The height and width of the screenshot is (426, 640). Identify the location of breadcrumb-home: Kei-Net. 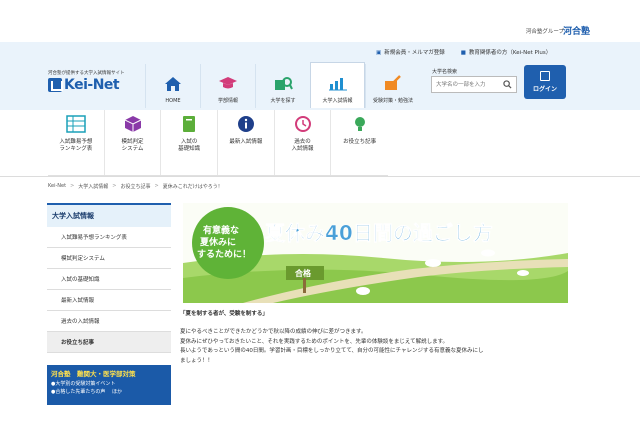
(57, 186).